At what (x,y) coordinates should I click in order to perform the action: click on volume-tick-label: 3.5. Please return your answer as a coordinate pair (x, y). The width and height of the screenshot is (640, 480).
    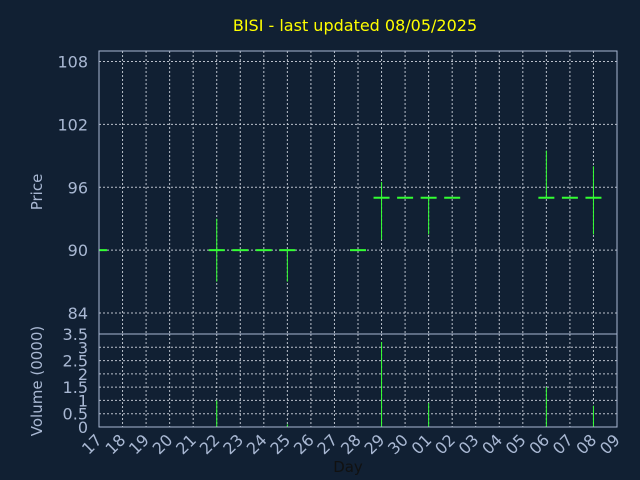
    Looking at the image, I should click on (75, 334).